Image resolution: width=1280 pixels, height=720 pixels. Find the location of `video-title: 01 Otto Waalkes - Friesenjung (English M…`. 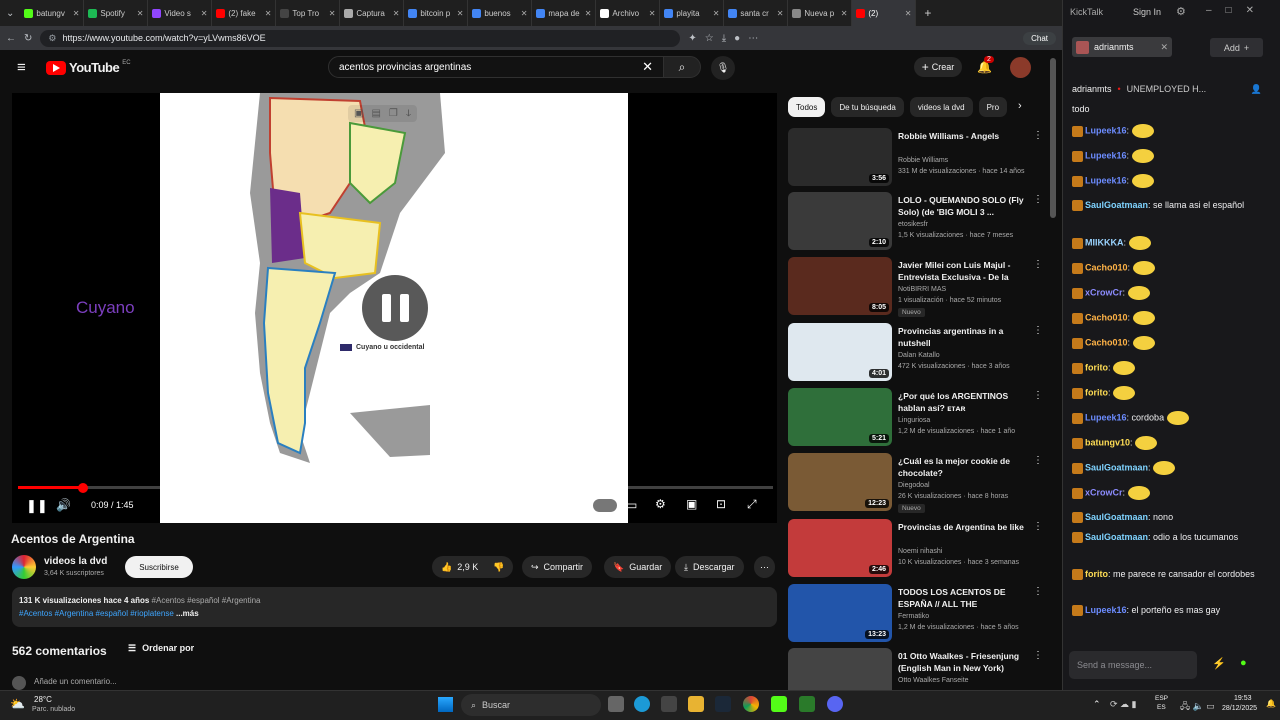

video-title: 01 Otto Waalkes - Friesenjung (English M… is located at coordinates (962, 662).